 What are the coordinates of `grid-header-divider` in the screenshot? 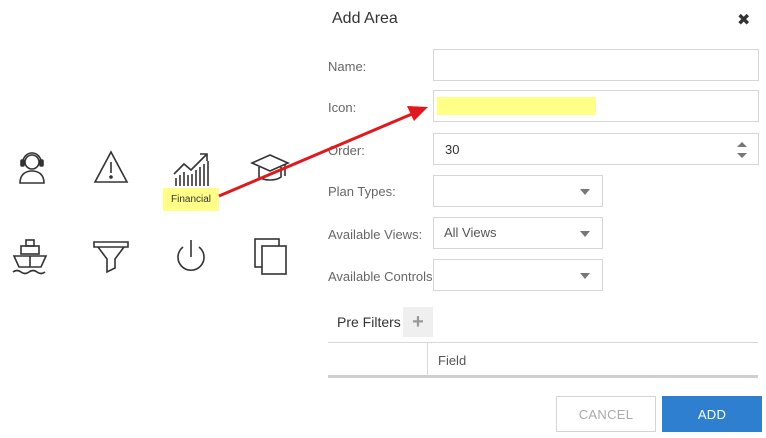 It's located at (543, 342).